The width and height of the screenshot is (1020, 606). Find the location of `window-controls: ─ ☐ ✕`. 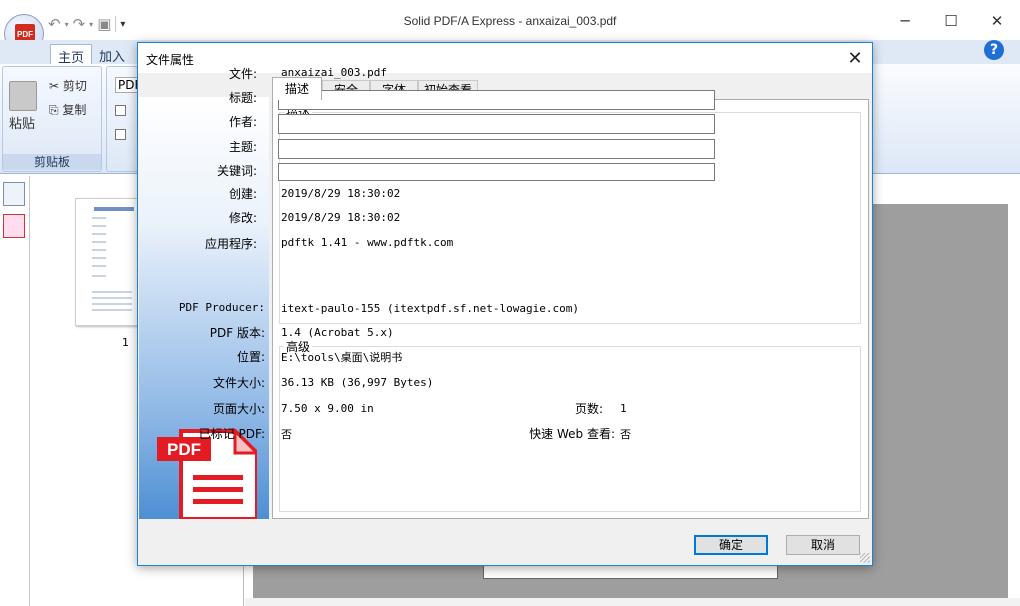

window-controls: ─ ☐ ✕ is located at coordinates (951, 21).